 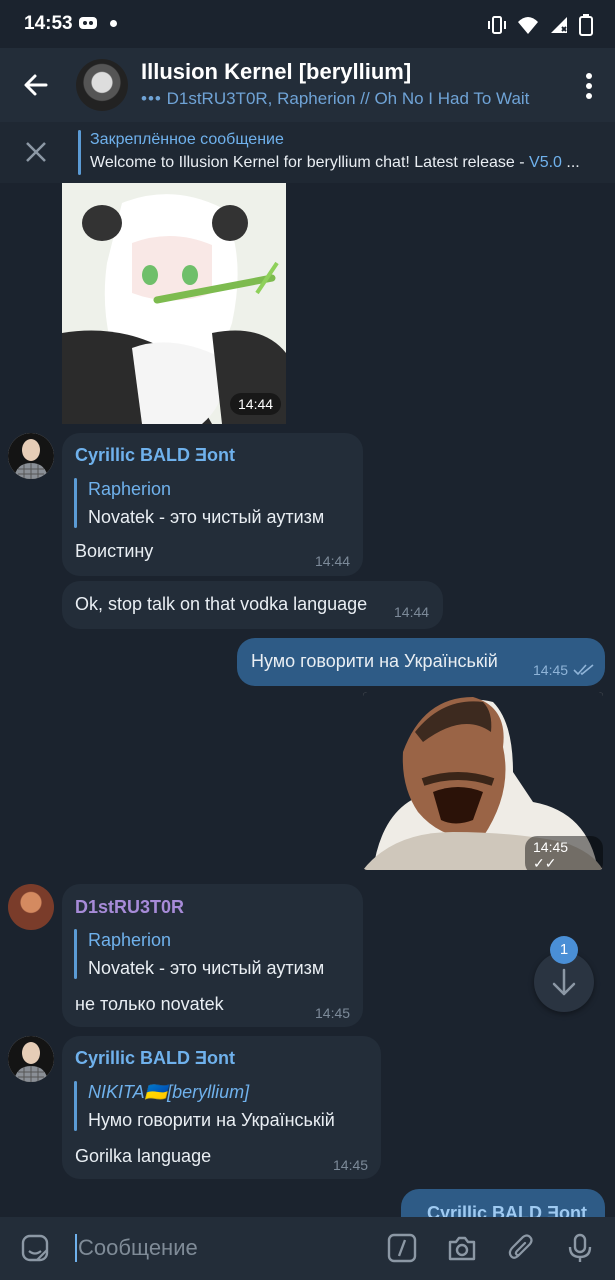 I want to click on sender-name: D1stRU3T0R, so click(x=129, y=907).